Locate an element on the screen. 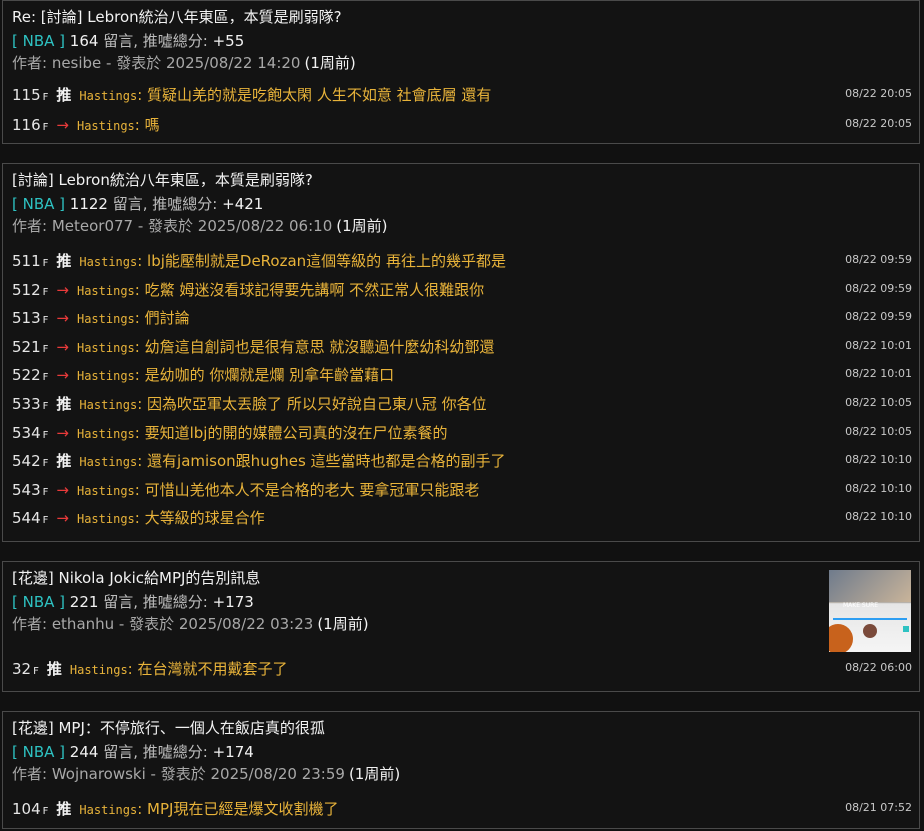 The height and width of the screenshot is (831, 924). comment-floor: 116 F is located at coordinates (30, 125).